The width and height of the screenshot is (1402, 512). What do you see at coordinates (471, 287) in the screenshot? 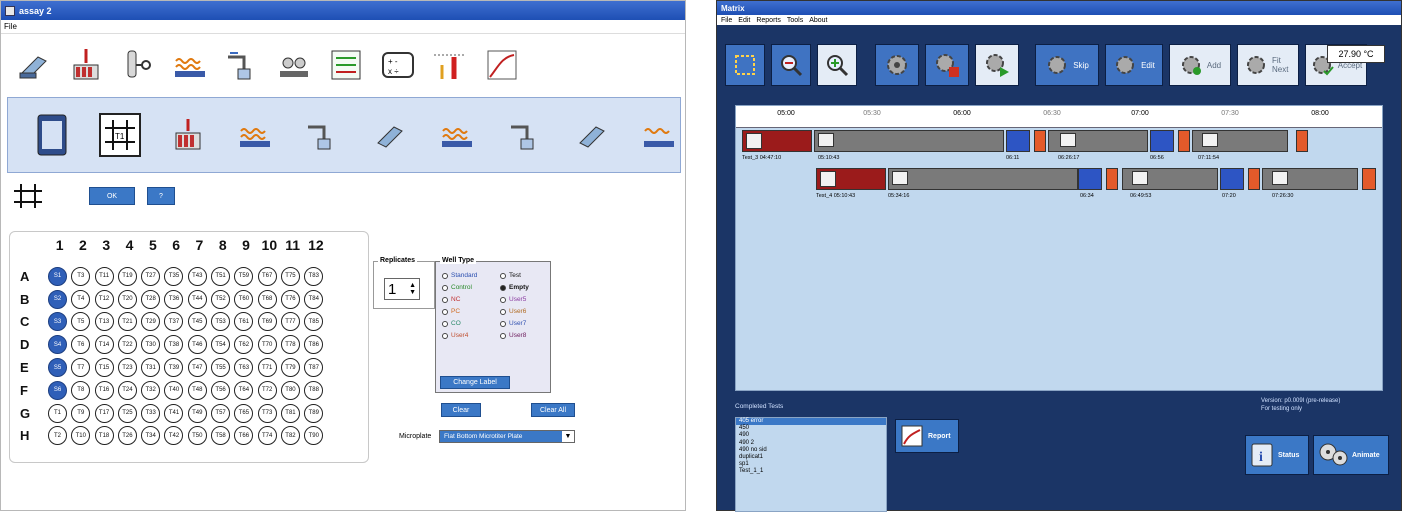
I see `well-type-option: Control` at bounding box center [471, 287].